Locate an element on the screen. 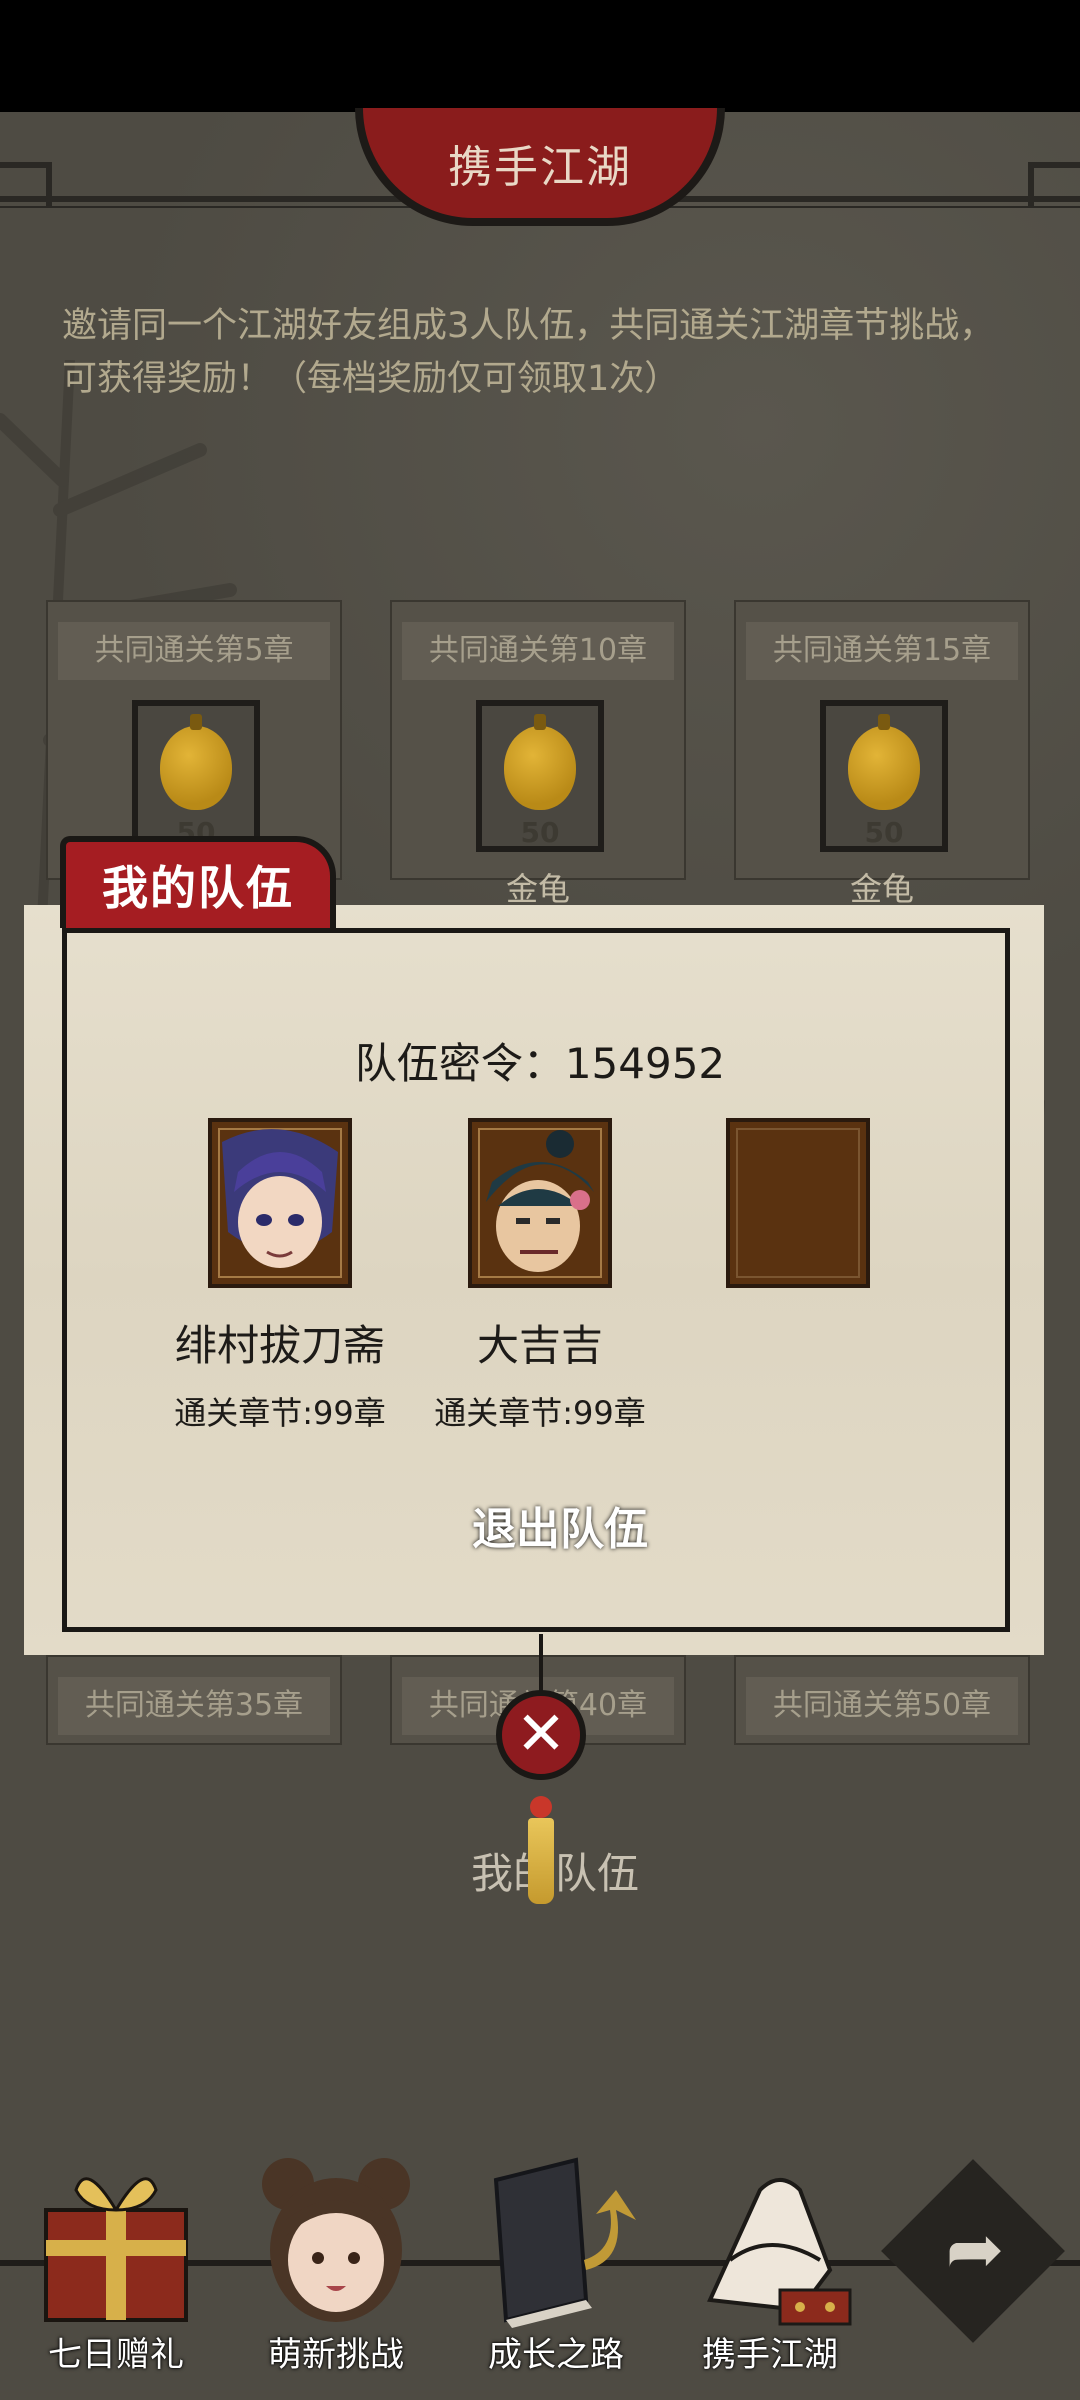 The width and height of the screenshot is (1080, 2400). nav-item-seven-day-gift: 七日赠礼 is located at coordinates (116, 2265).